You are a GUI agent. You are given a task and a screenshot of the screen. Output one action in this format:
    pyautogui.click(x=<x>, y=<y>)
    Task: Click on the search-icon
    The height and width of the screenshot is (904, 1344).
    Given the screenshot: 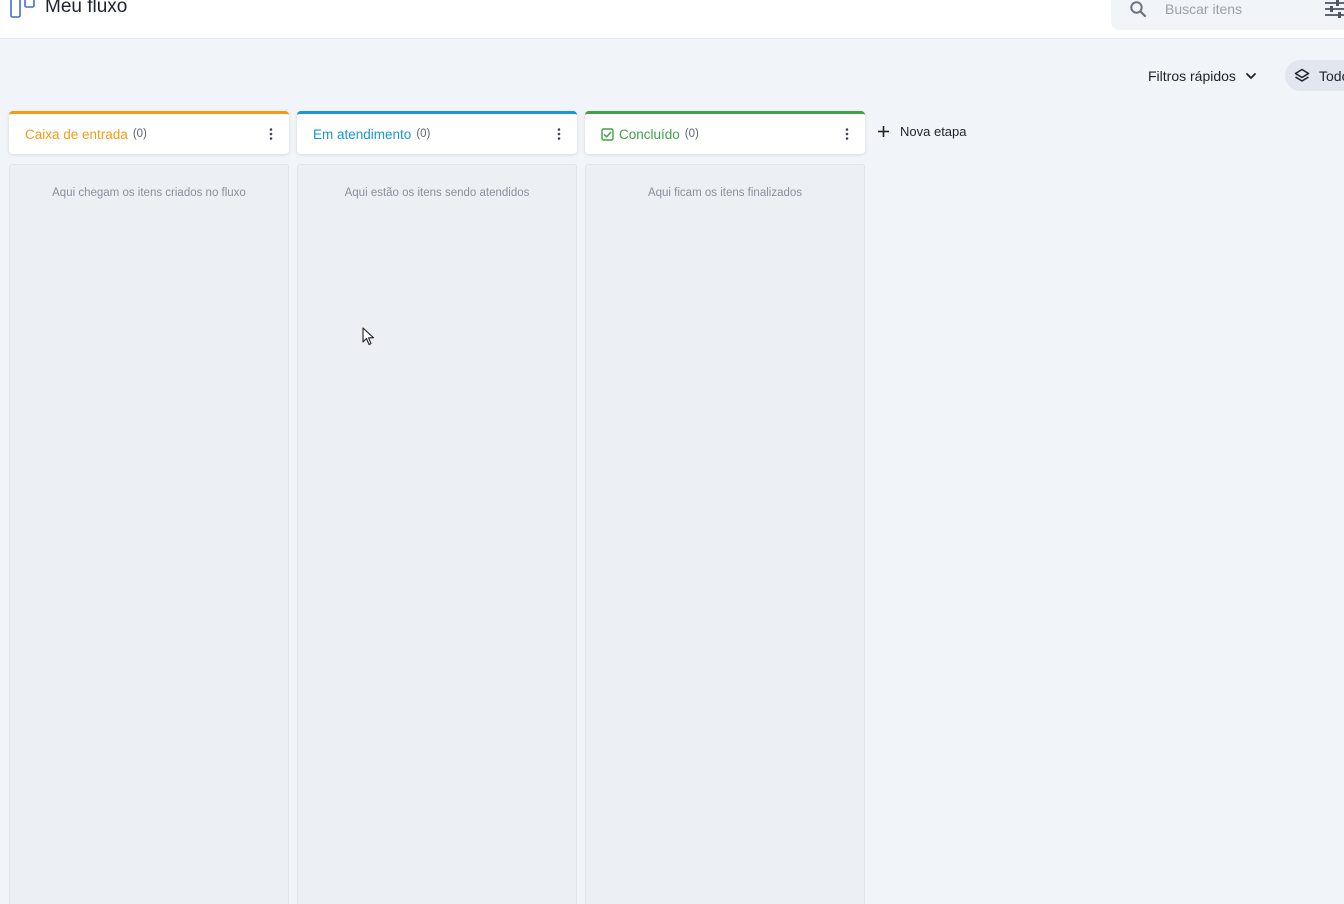 What is the action you would take?
    pyautogui.click(x=1138, y=9)
    